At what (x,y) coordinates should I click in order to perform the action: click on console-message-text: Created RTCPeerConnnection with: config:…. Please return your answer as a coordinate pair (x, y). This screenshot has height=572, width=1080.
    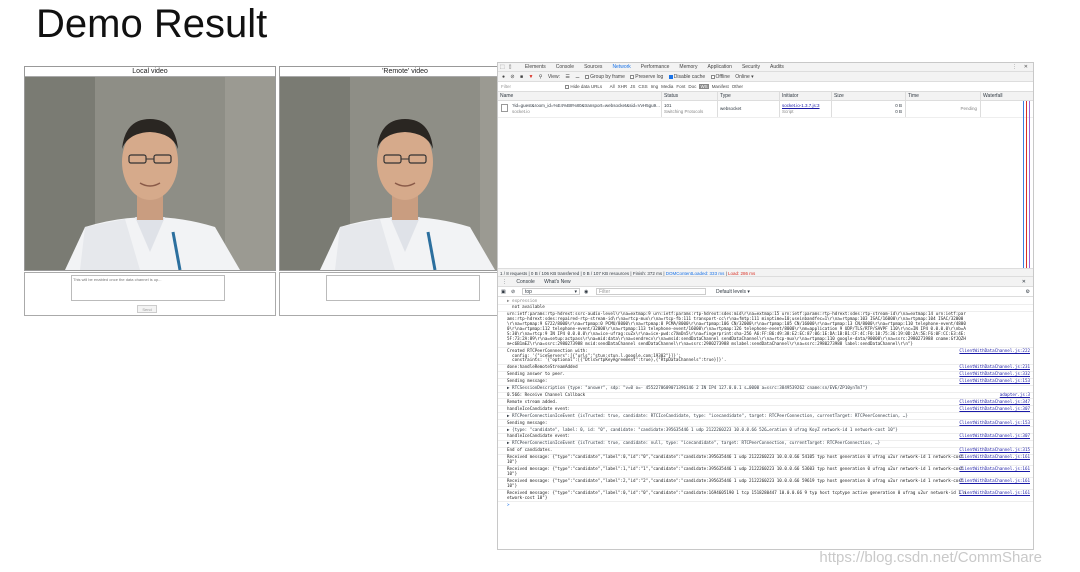
    Looking at the image, I should click on (617, 355).